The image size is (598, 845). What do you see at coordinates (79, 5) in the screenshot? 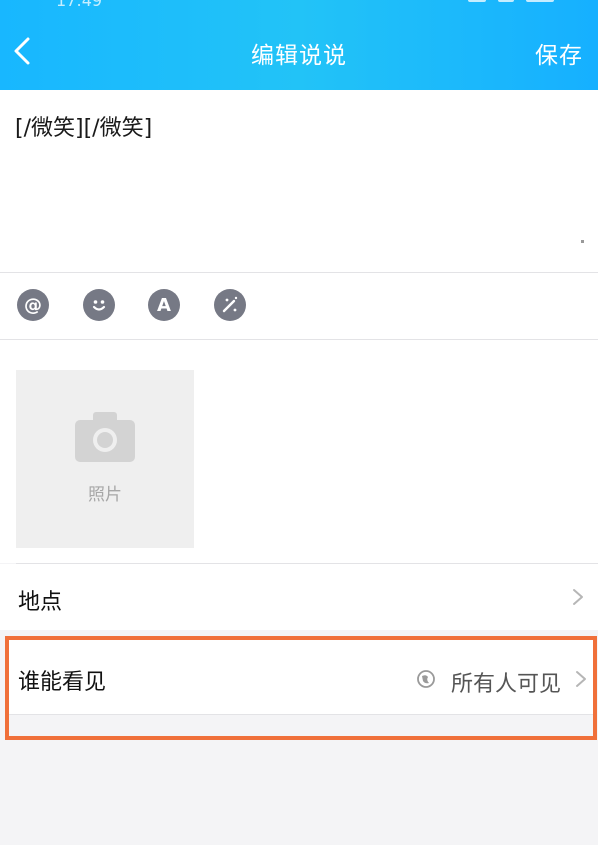
I see `status-time: 17:49` at bounding box center [79, 5].